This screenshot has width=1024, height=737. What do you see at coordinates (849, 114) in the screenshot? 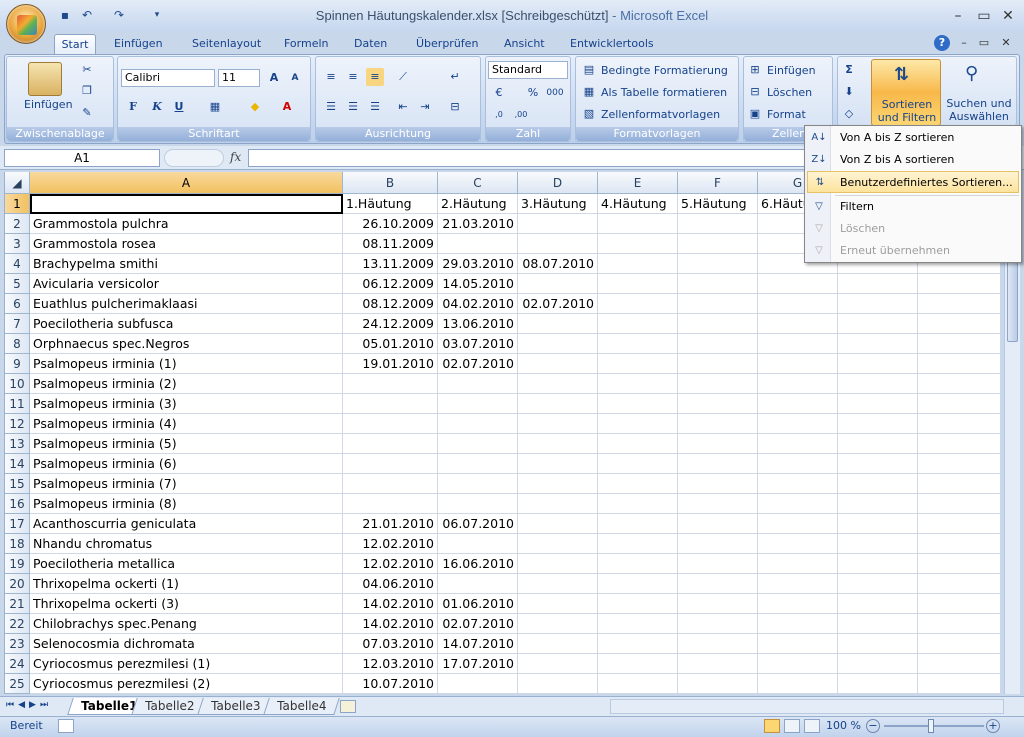
I see `clear-icon: ◇` at bounding box center [849, 114].